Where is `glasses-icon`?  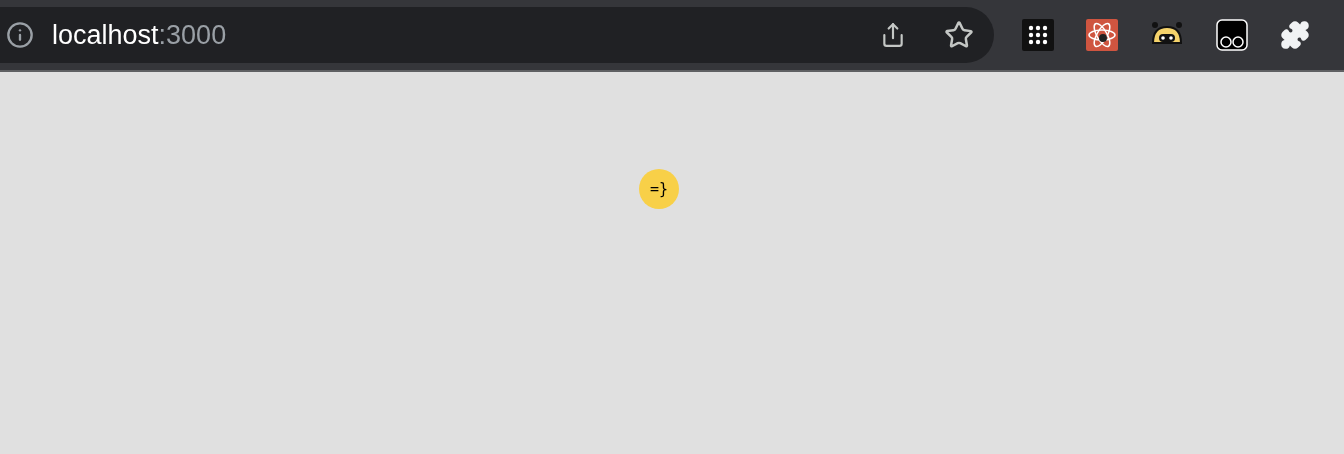 glasses-icon is located at coordinates (1232, 35).